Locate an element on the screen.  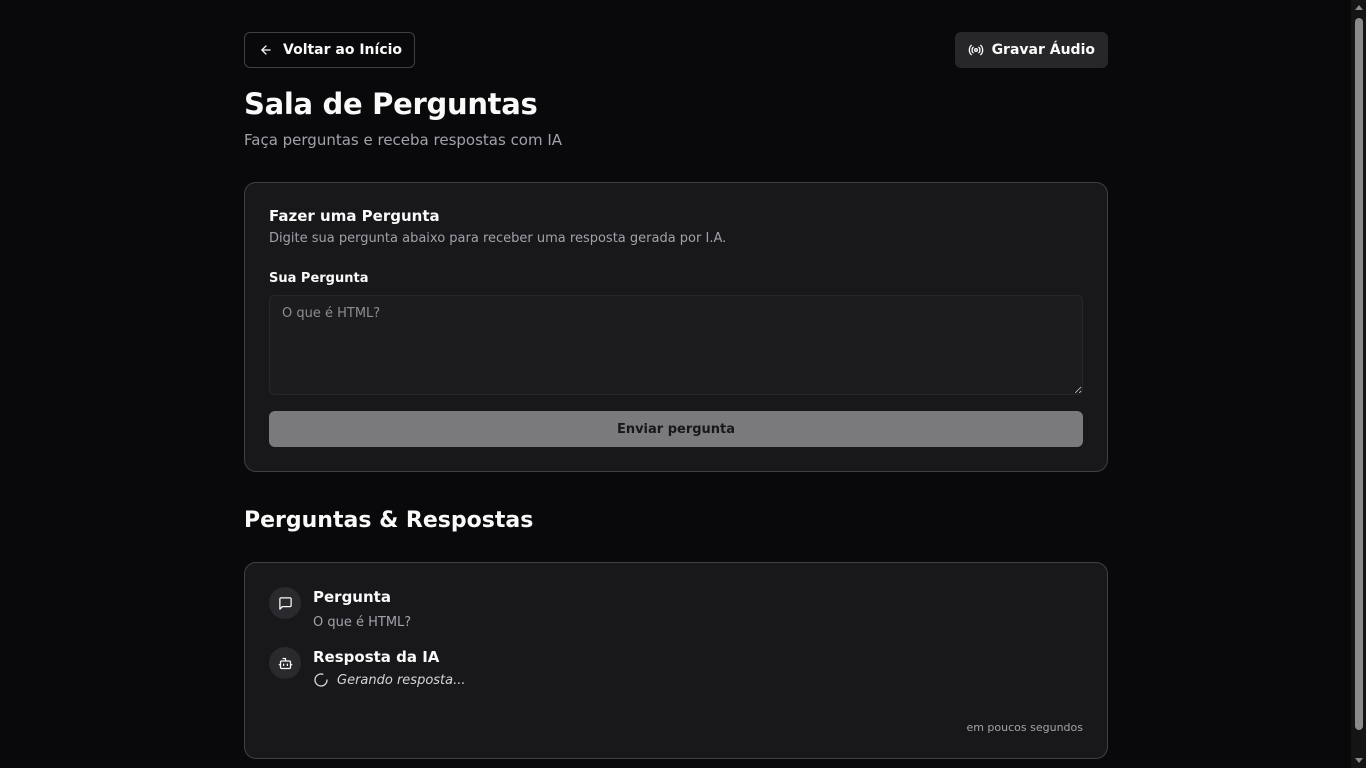
qa-timestamp: em poucos segundos is located at coordinates (1024, 727).